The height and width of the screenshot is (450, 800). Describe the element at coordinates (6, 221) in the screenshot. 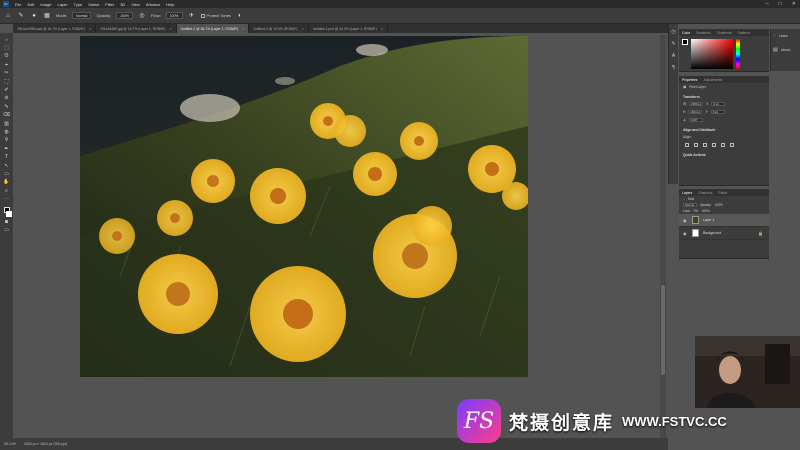

I see `quick-mask-icon: ◙` at that location.